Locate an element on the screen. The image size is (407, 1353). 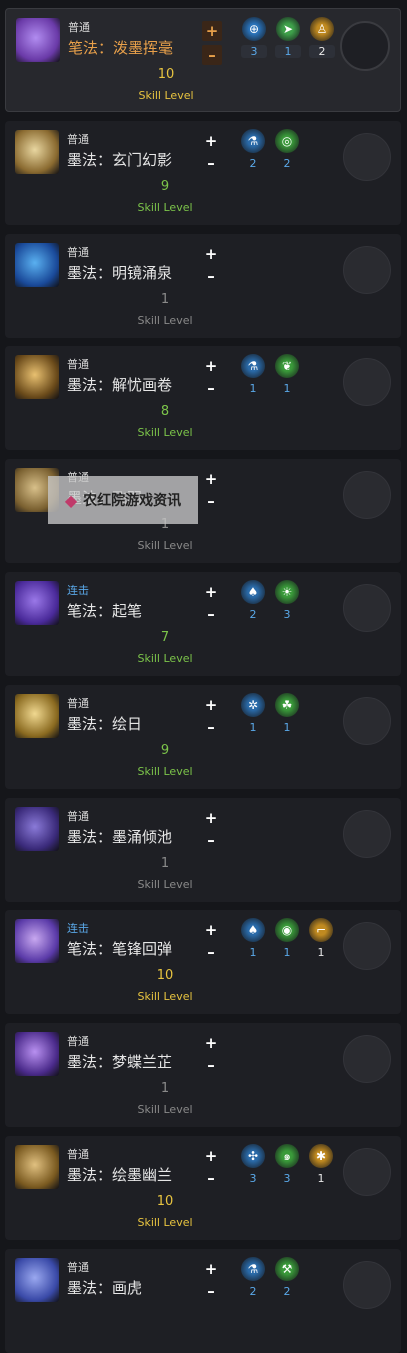
rune-modifier: ⌐ 1 is located at coordinates (321, 943).